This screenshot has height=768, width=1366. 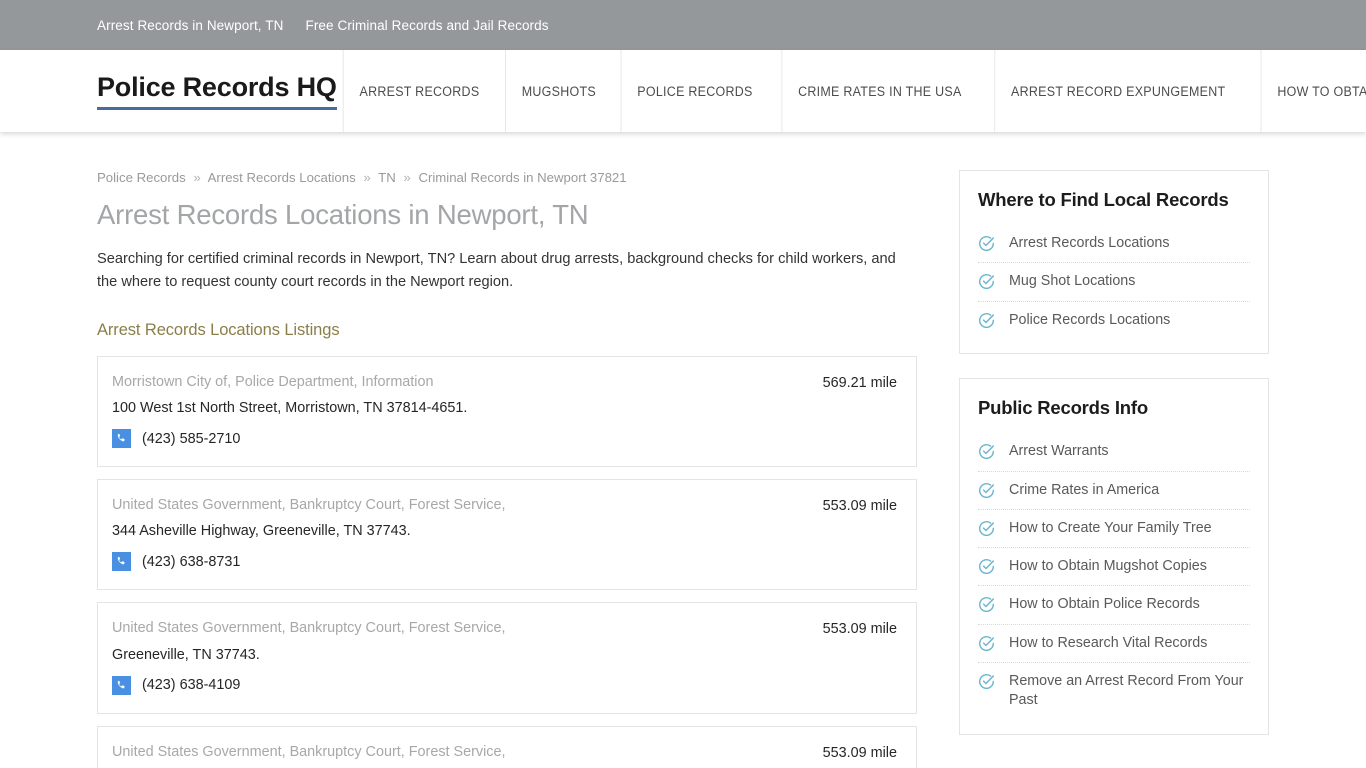 I want to click on widget-link: Police Records Locations, so click(x=1089, y=320).